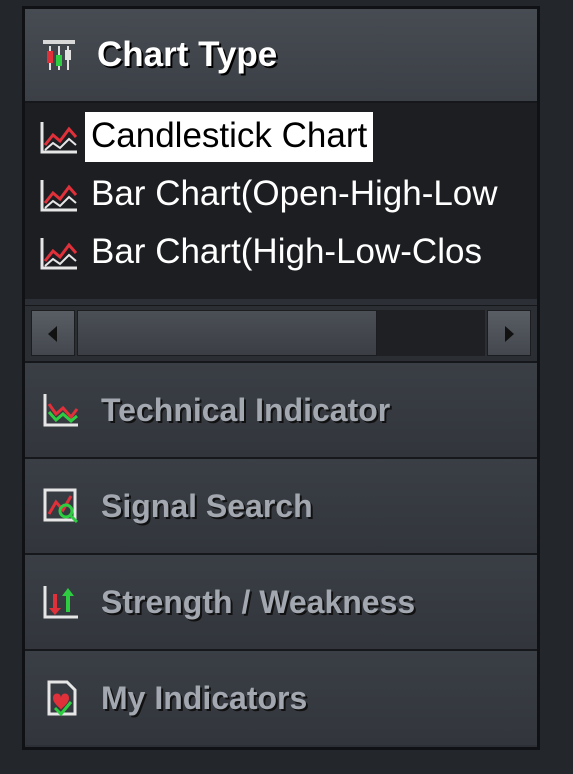 The width and height of the screenshot is (573, 774). What do you see at coordinates (61, 506) in the screenshot?
I see `signal-search-icon` at bounding box center [61, 506].